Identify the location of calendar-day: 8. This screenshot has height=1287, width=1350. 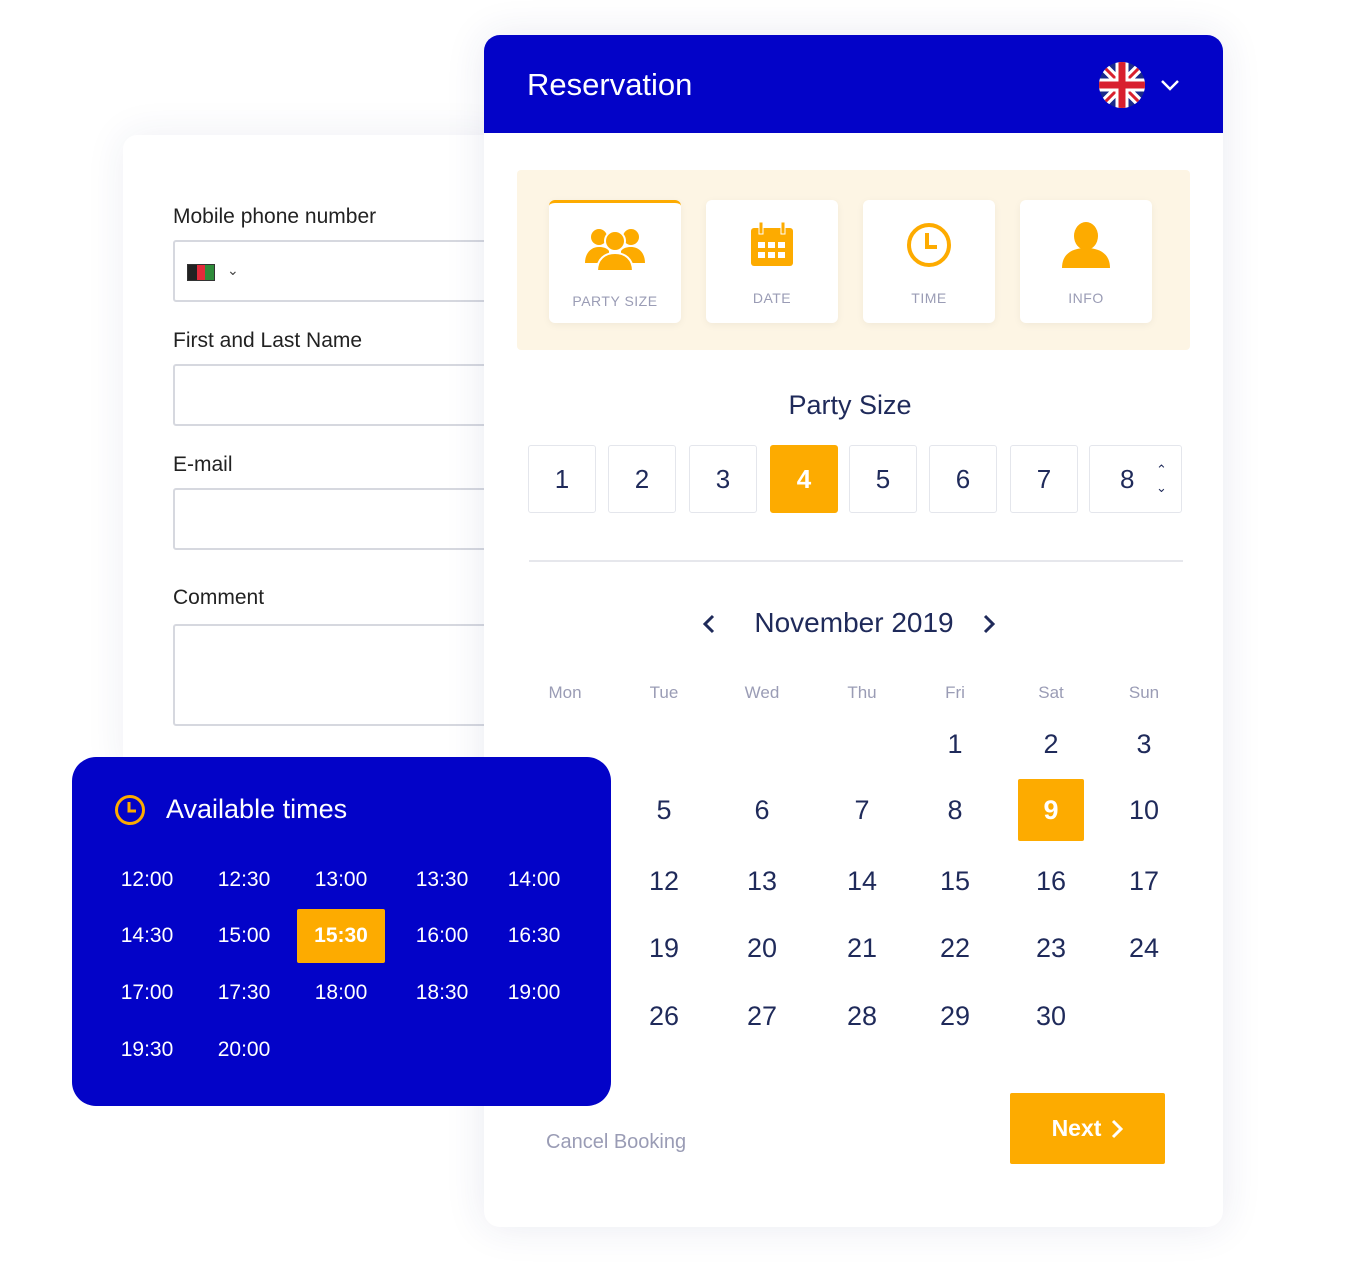
(955, 810).